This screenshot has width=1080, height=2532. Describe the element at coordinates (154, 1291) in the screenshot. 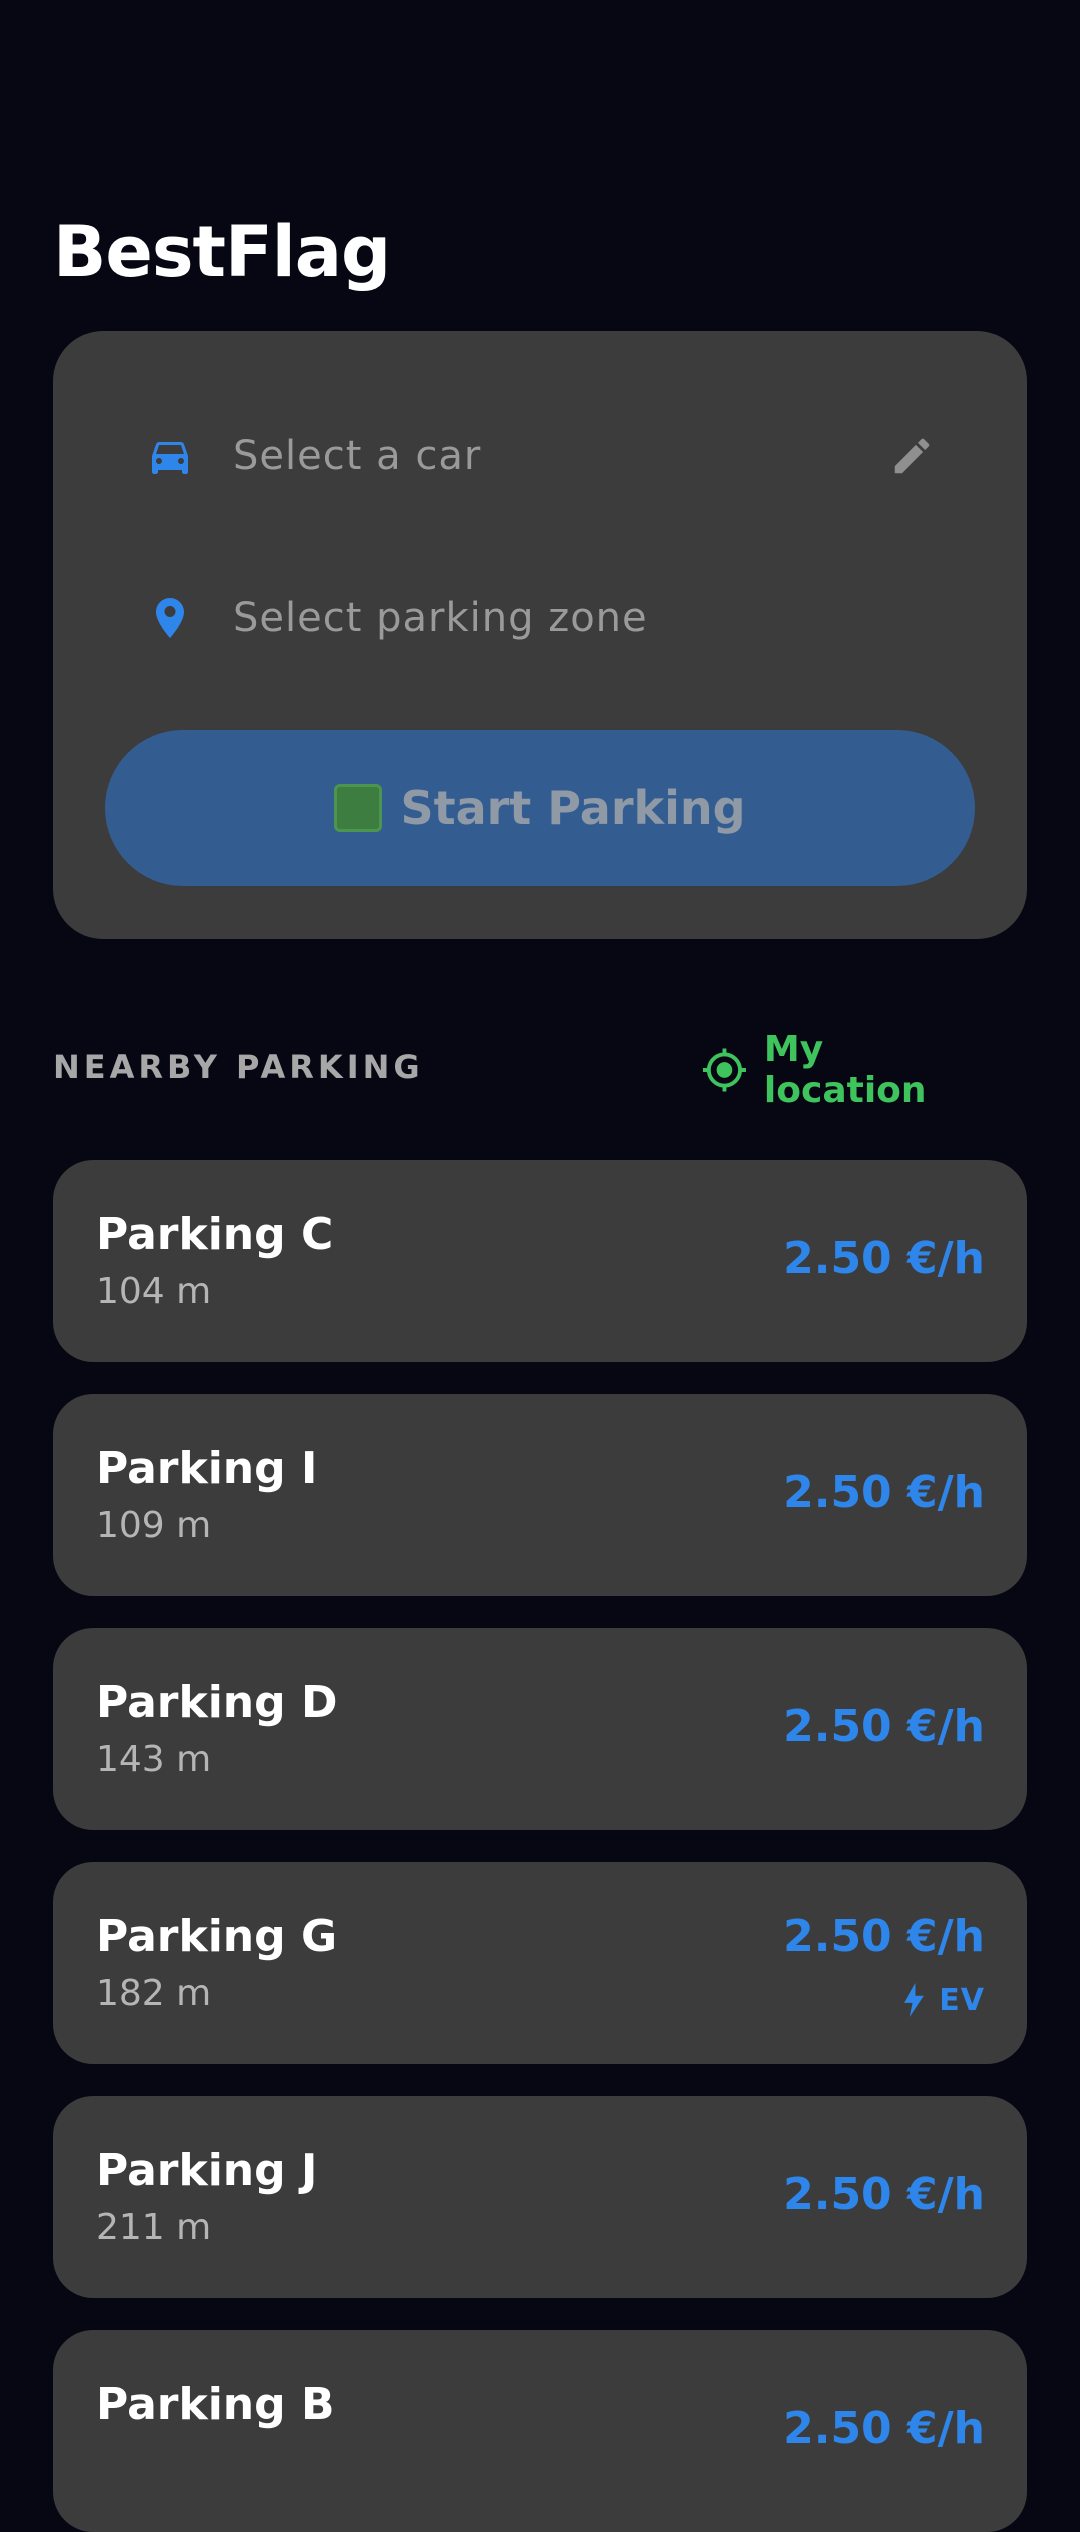

I see `parking-distance: 104 m` at that location.